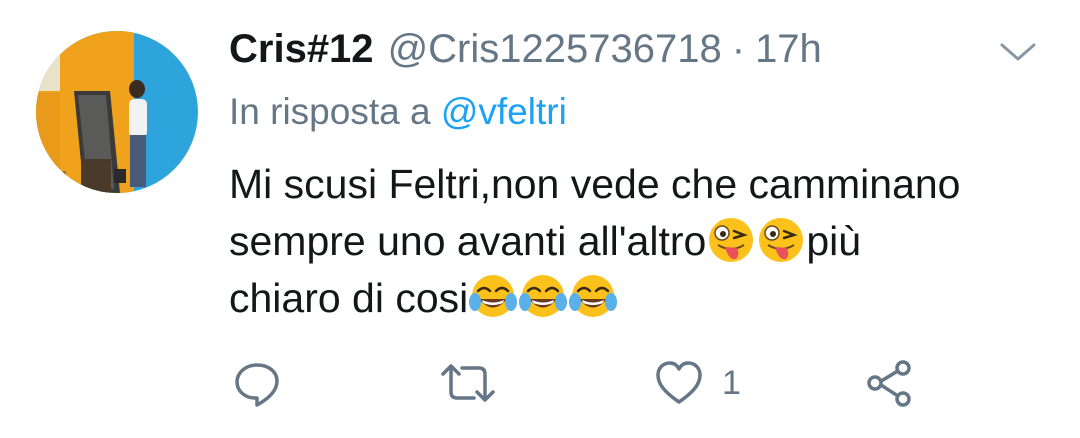 The image size is (1080, 438). What do you see at coordinates (788, 49) in the screenshot?
I see `timestamp: 17h` at bounding box center [788, 49].